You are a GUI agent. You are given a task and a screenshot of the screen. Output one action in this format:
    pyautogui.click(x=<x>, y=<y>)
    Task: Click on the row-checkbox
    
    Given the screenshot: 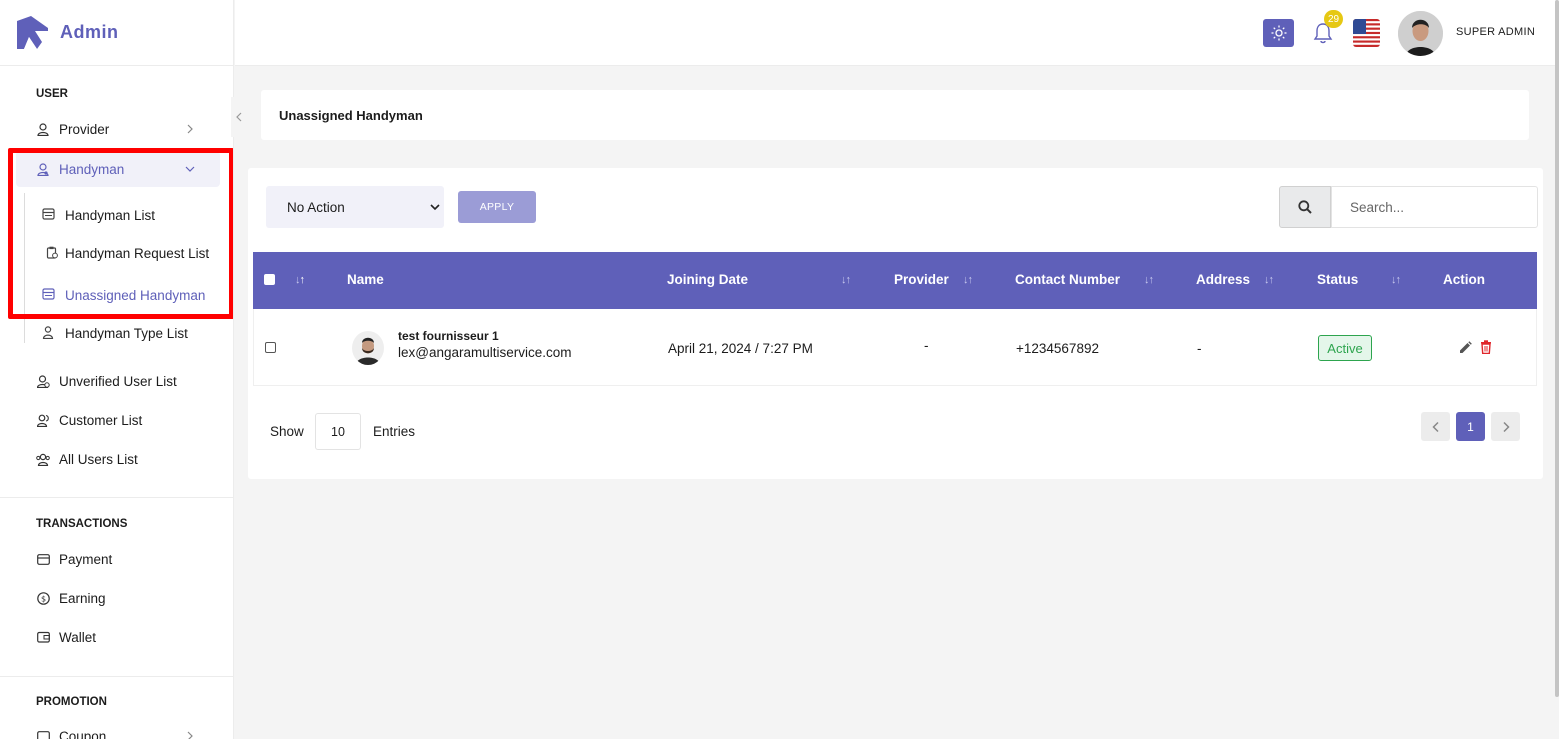 What is the action you would take?
    pyautogui.click(x=270, y=347)
    